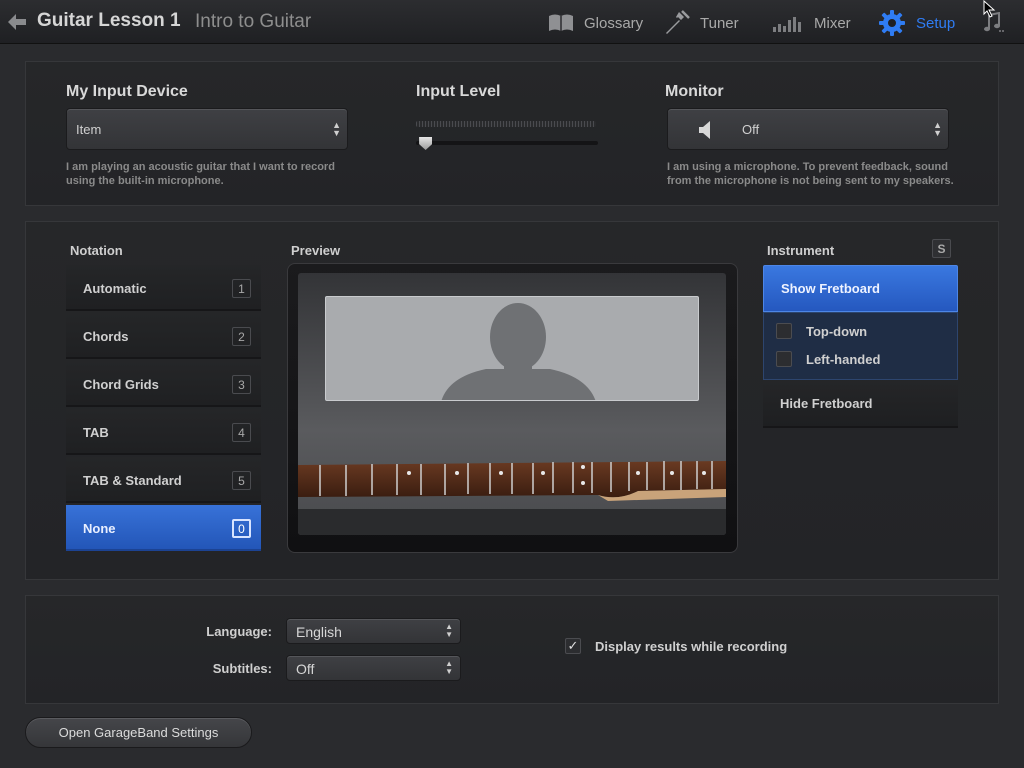 The image size is (1024, 768). What do you see at coordinates (241, 336) in the screenshot?
I see `shortcut-key-badge: 2` at bounding box center [241, 336].